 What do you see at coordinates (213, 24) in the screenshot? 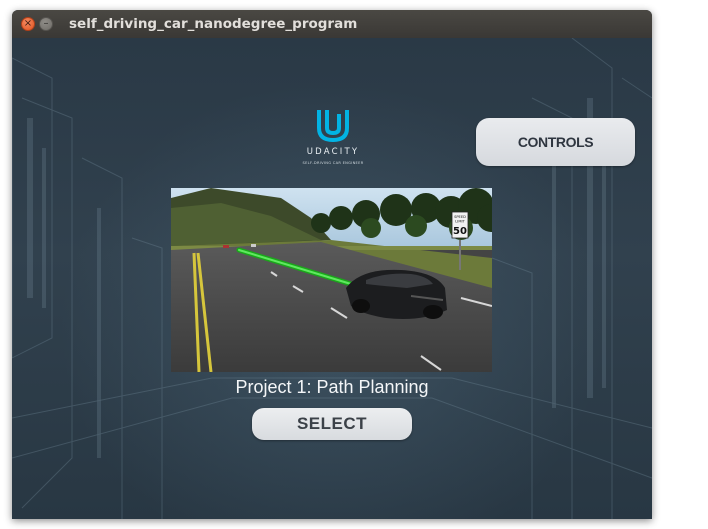
I see `window-title: self_driving_car_nanodegree_program` at bounding box center [213, 24].